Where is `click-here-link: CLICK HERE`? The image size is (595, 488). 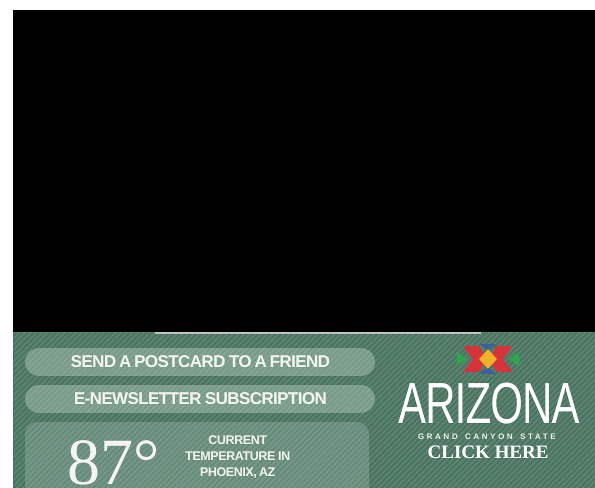
click-here-link: CLICK HERE is located at coordinates (488, 453).